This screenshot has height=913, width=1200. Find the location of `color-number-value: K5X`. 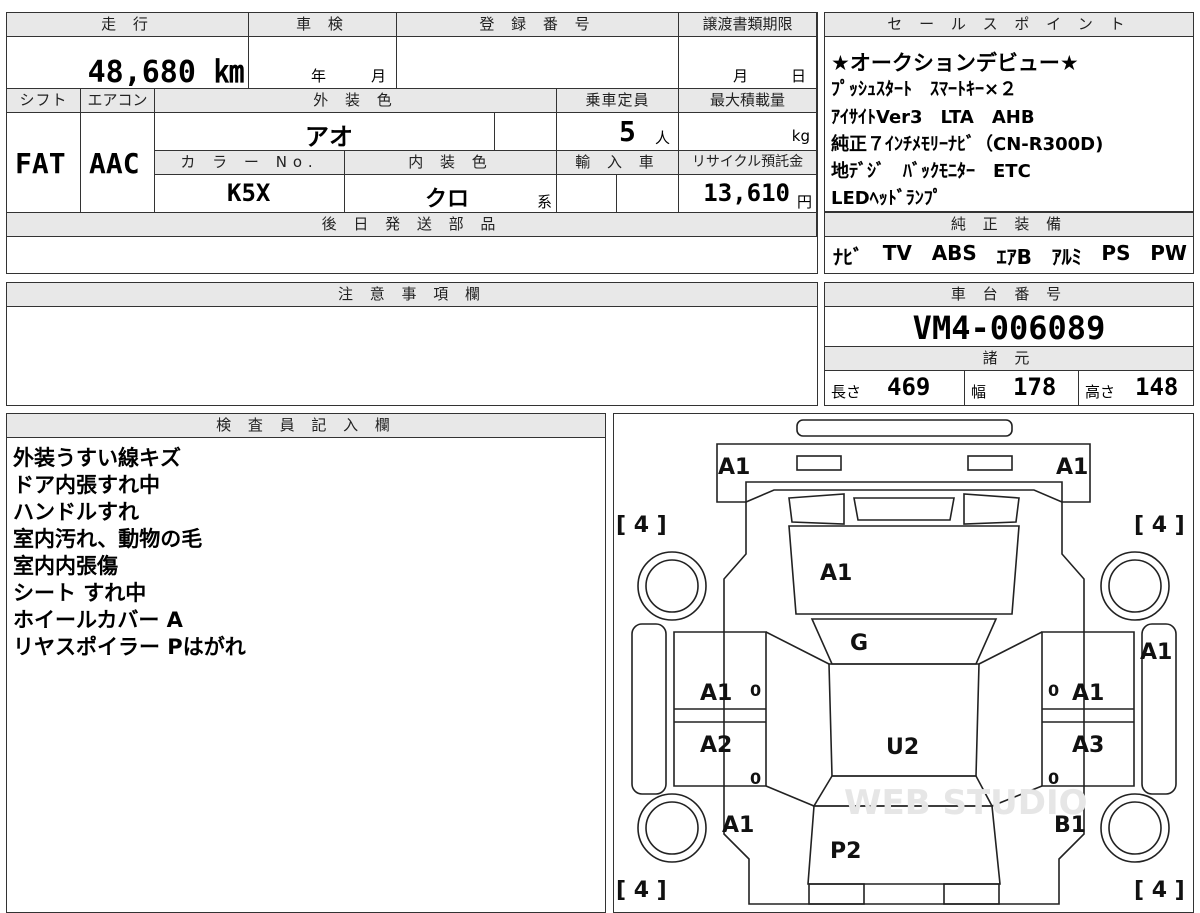

color-number-value: K5X is located at coordinates (249, 193).